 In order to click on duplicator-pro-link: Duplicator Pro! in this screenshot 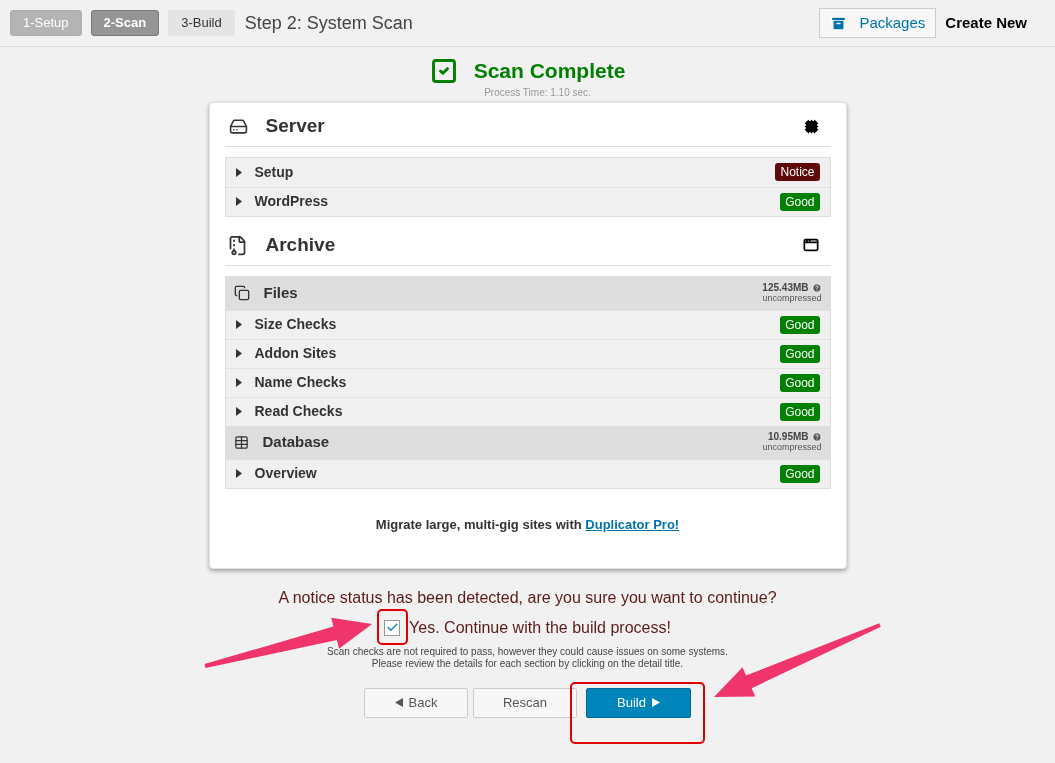, I will do `click(632, 524)`.